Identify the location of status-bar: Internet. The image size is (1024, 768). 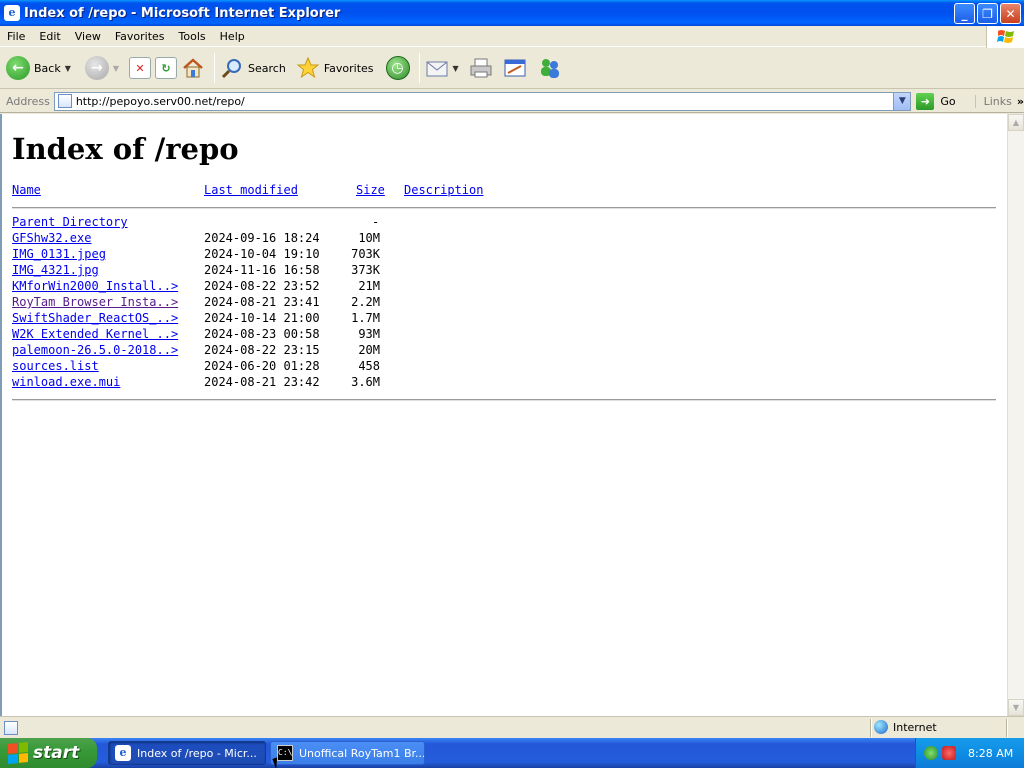
(512, 727).